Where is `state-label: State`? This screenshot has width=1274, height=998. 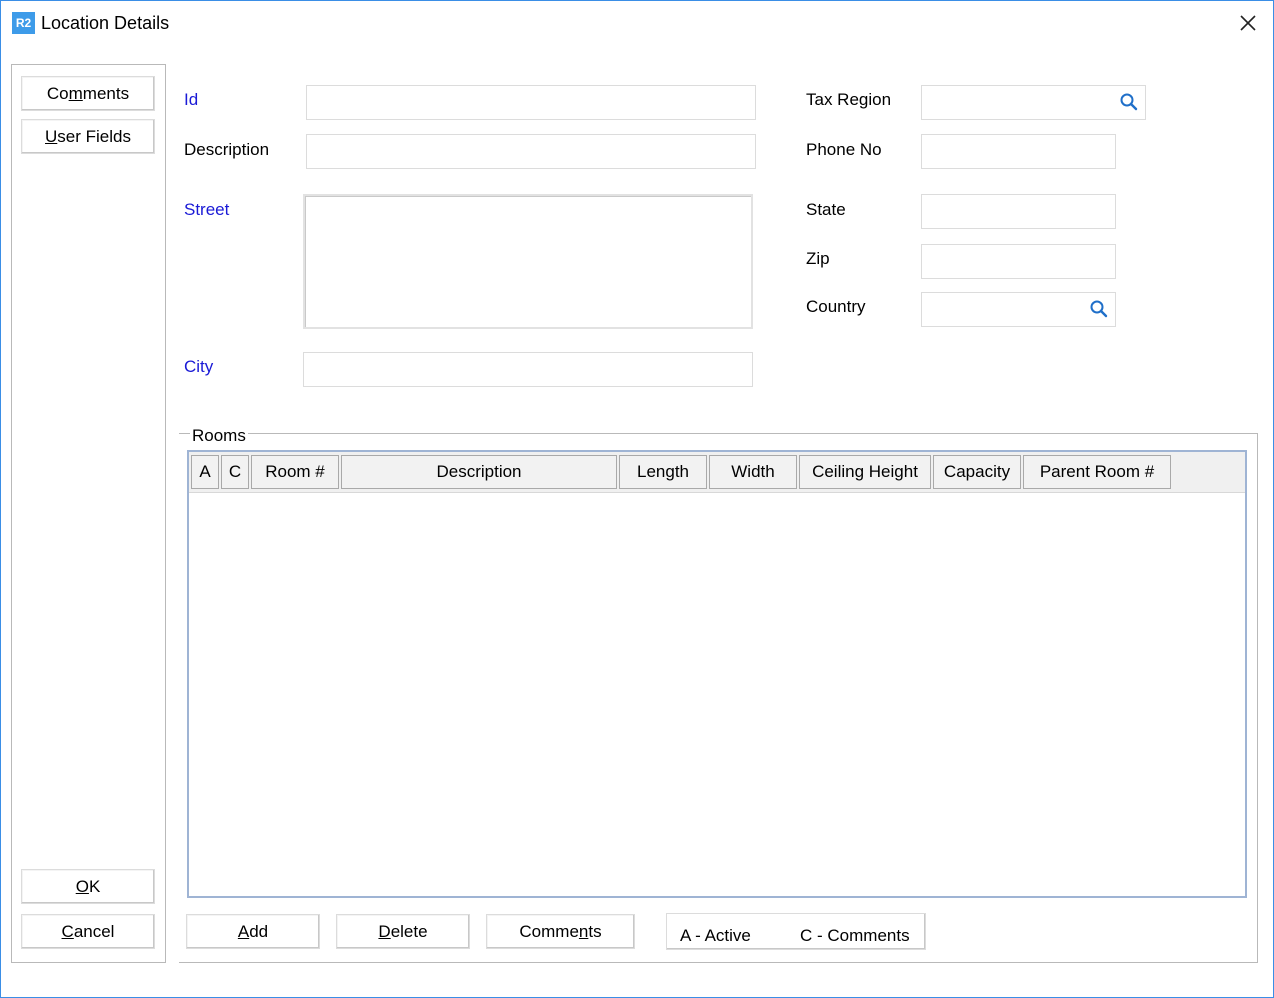 state-label: State is located at coordinates (826, 209).